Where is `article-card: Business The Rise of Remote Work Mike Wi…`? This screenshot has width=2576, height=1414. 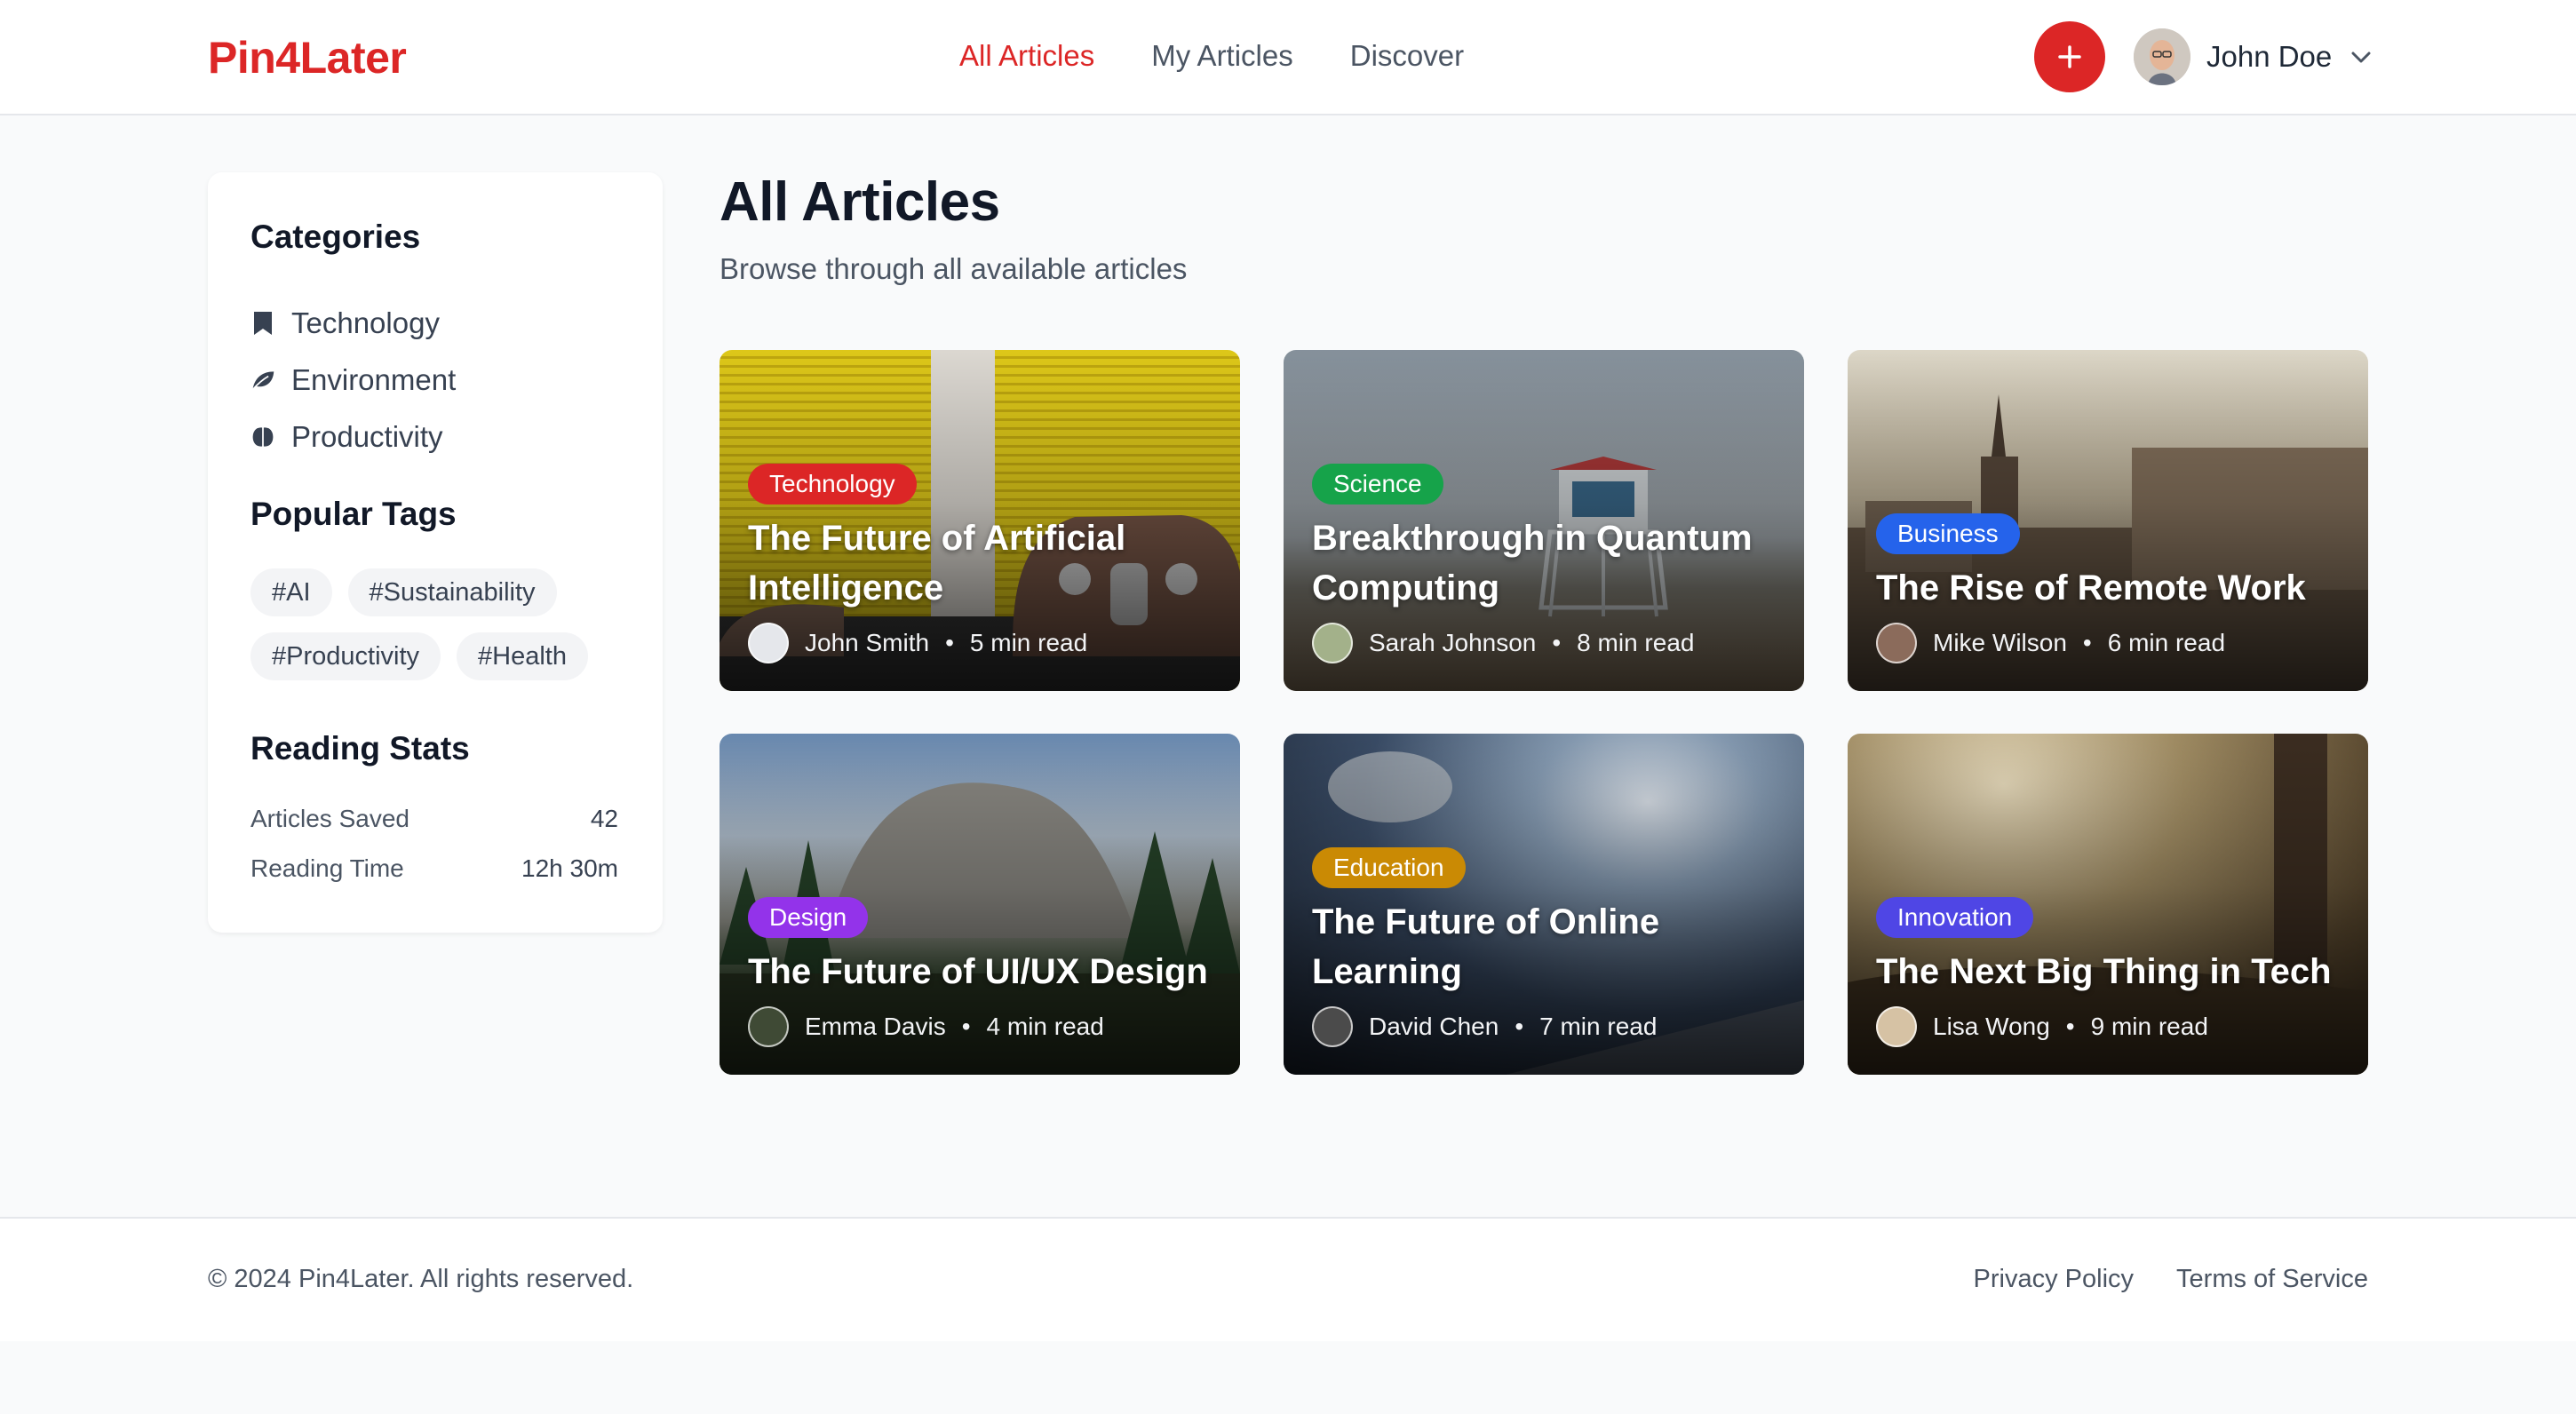 article-card: Business The Rise of Remote Work Mike Wi… is located at coordinates (2108, 520).